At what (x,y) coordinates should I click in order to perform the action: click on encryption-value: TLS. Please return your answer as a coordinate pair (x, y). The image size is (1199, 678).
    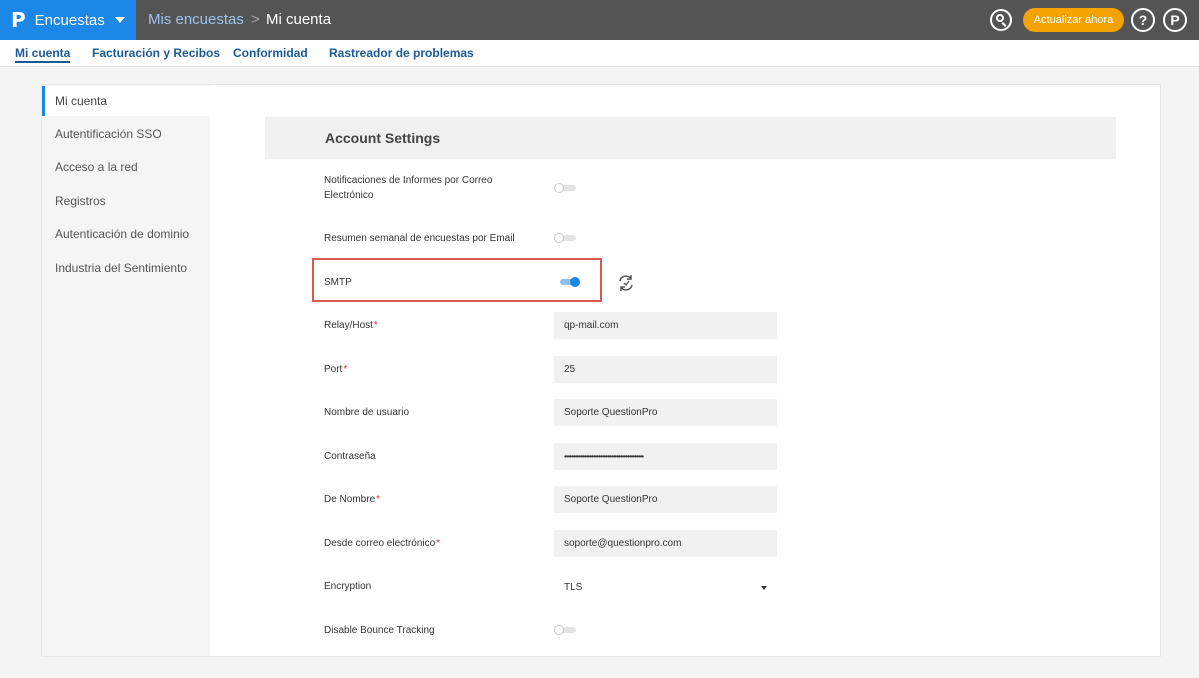
    Looking at the image, I should click on (573, 587).